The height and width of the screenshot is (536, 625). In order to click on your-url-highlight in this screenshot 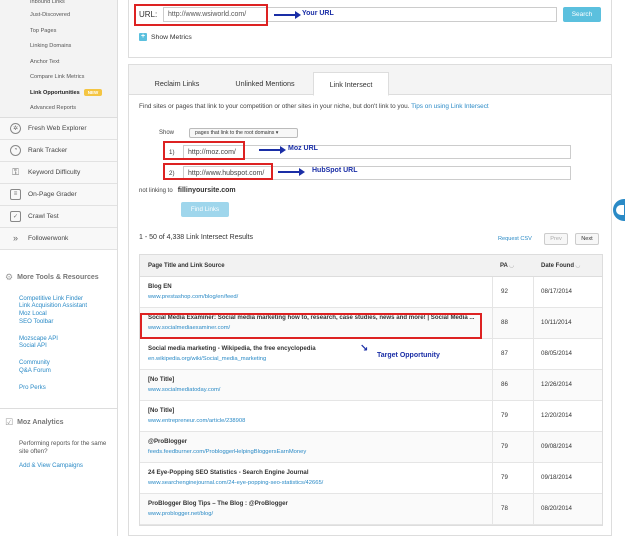, I will do `click(201, 15)`.